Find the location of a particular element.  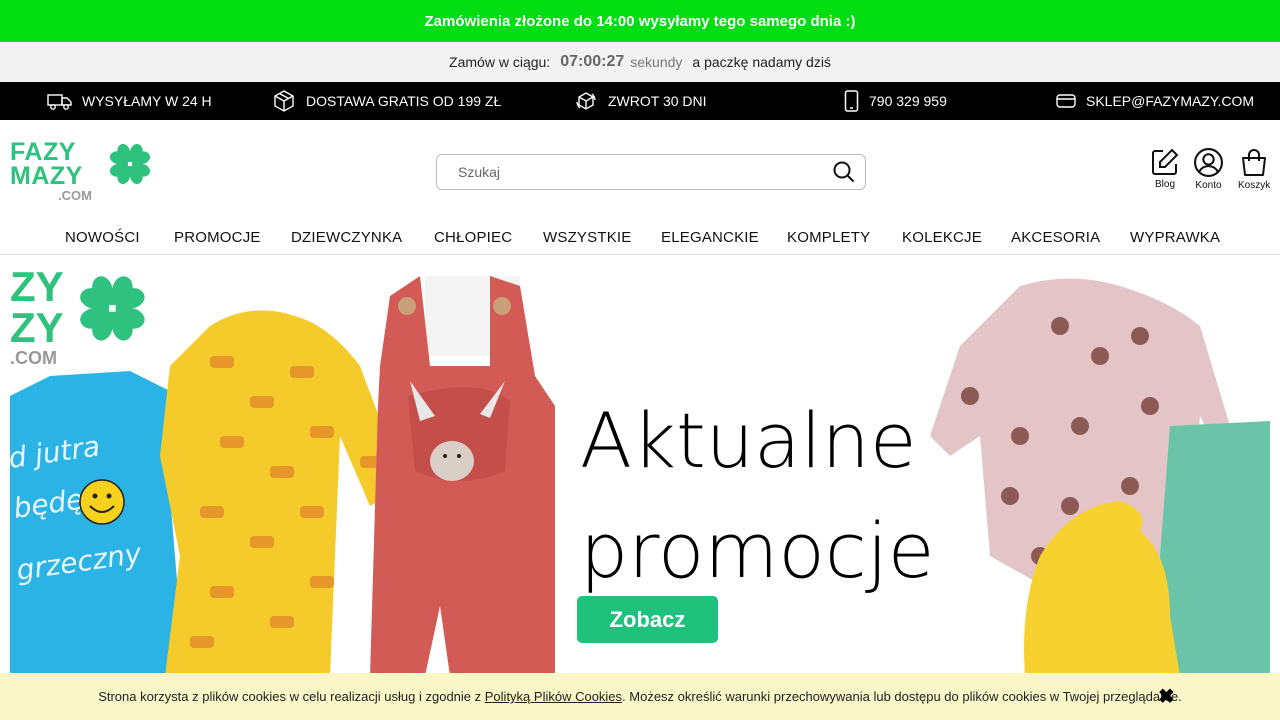

nav-item-dziewczynka: DZIEWCZYNKA is located at coordinates (346, 237).